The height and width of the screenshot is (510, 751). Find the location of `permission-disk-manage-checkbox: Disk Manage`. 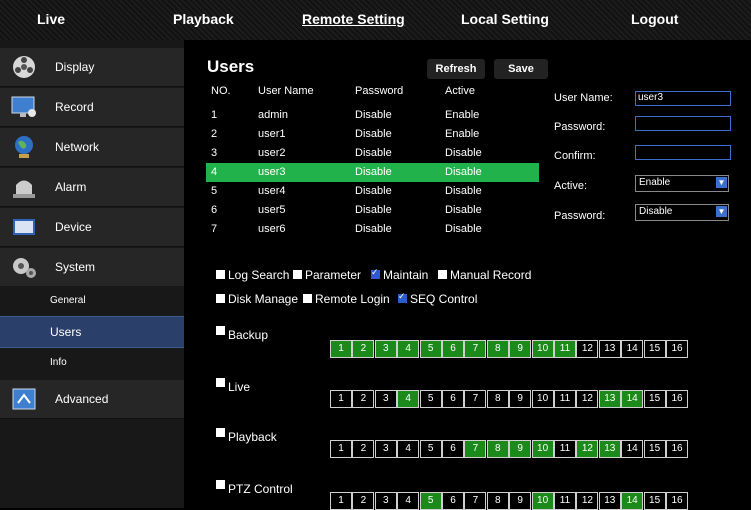

permission-disk-manage-checkbox: Disk Manage is located at coordinates (257, 299).